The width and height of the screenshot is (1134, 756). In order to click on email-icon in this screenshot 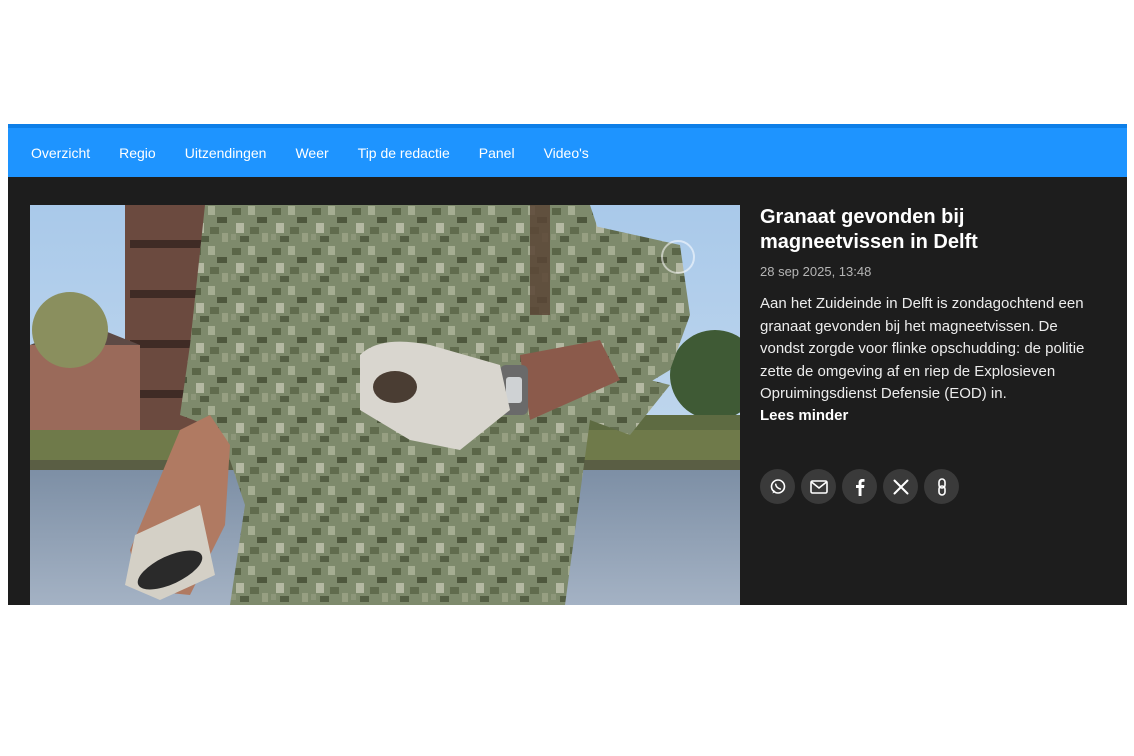, I will do `click(818, 486)`.